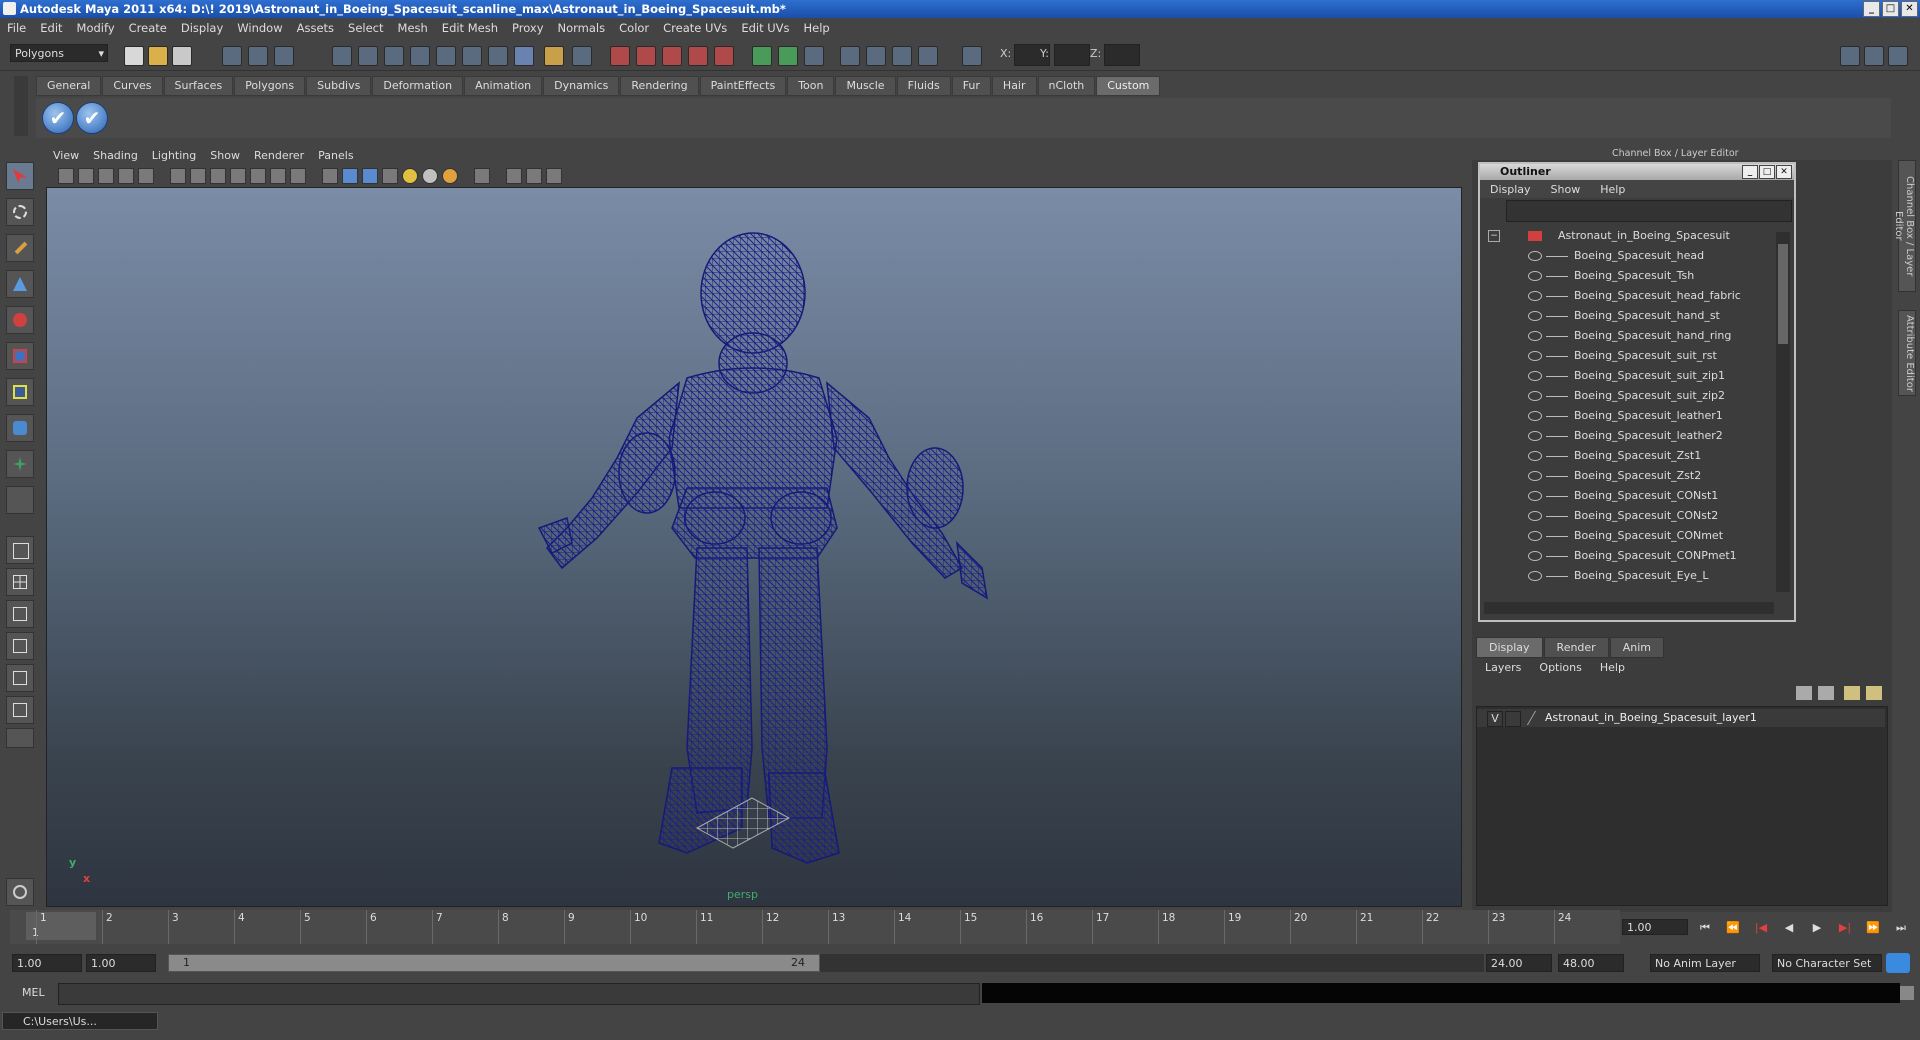 The width and height of the screenshot is (1920, 1040). I want to click on script-editor-icon, so click(1907, 993).